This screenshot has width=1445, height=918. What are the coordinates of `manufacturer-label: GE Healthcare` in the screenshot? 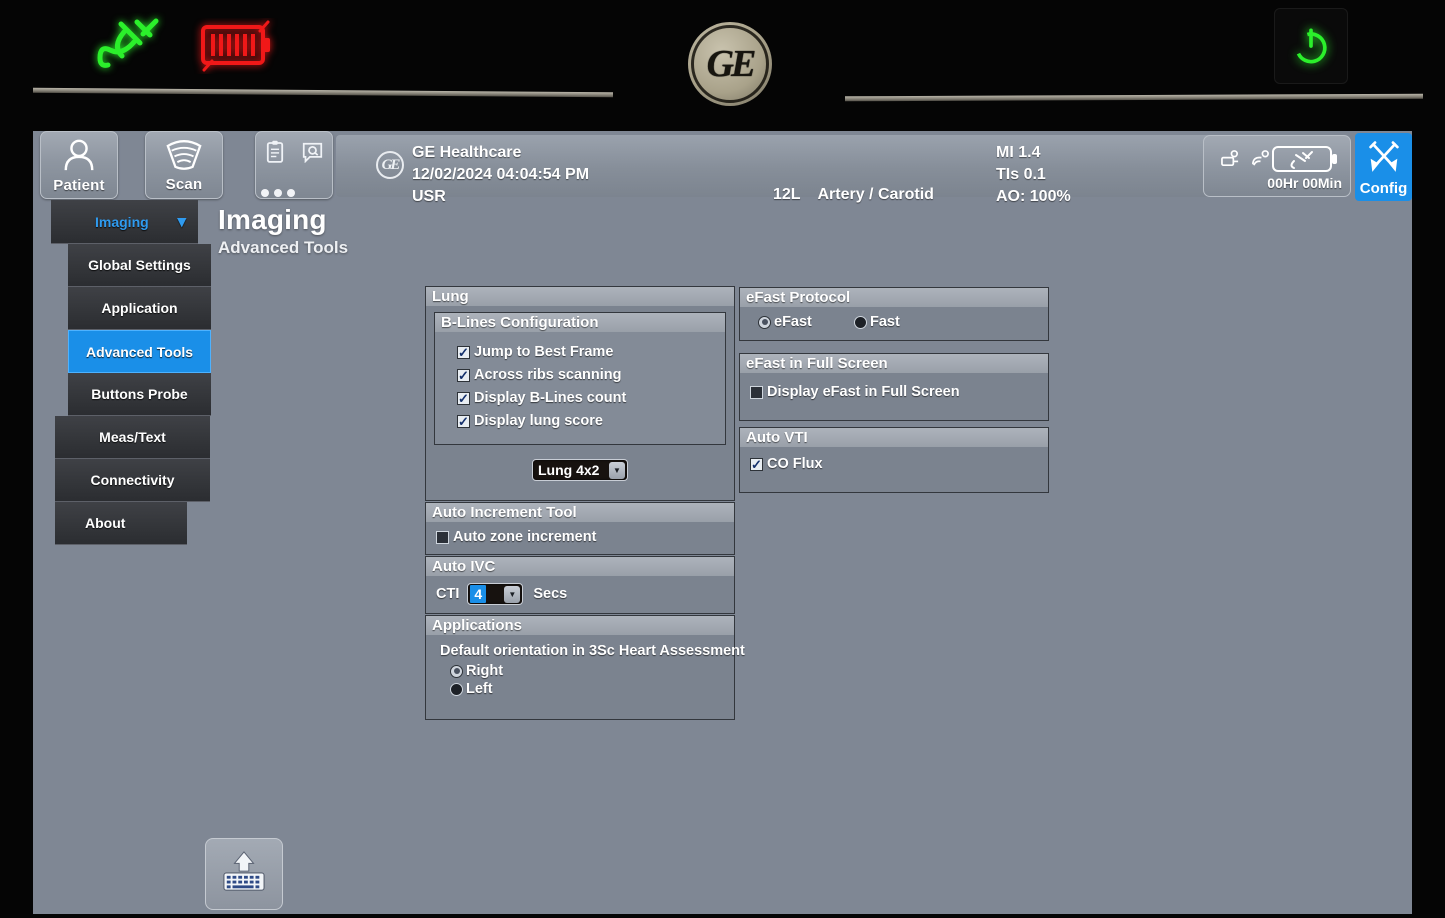 It's located at (467, 152).